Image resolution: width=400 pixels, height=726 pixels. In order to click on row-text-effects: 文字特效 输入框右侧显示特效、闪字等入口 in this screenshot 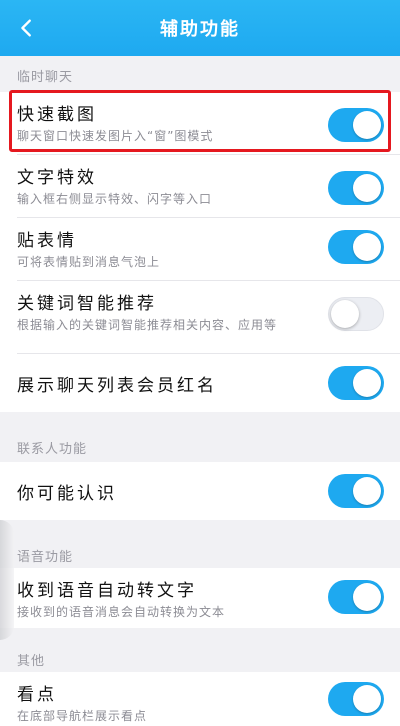, I will do `click(200, 186)`.